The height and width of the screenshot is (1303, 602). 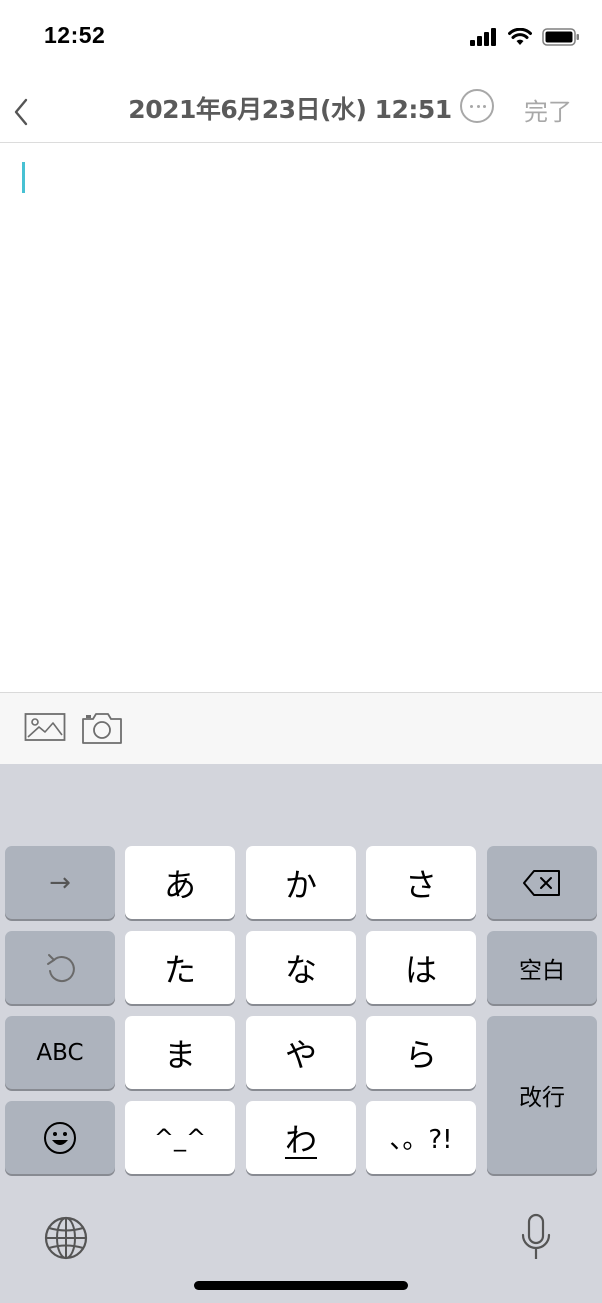 What do you see at coordinates (180, 967) in the screenshot?
I see `key-ta: た` at bounding box center [180, 967].